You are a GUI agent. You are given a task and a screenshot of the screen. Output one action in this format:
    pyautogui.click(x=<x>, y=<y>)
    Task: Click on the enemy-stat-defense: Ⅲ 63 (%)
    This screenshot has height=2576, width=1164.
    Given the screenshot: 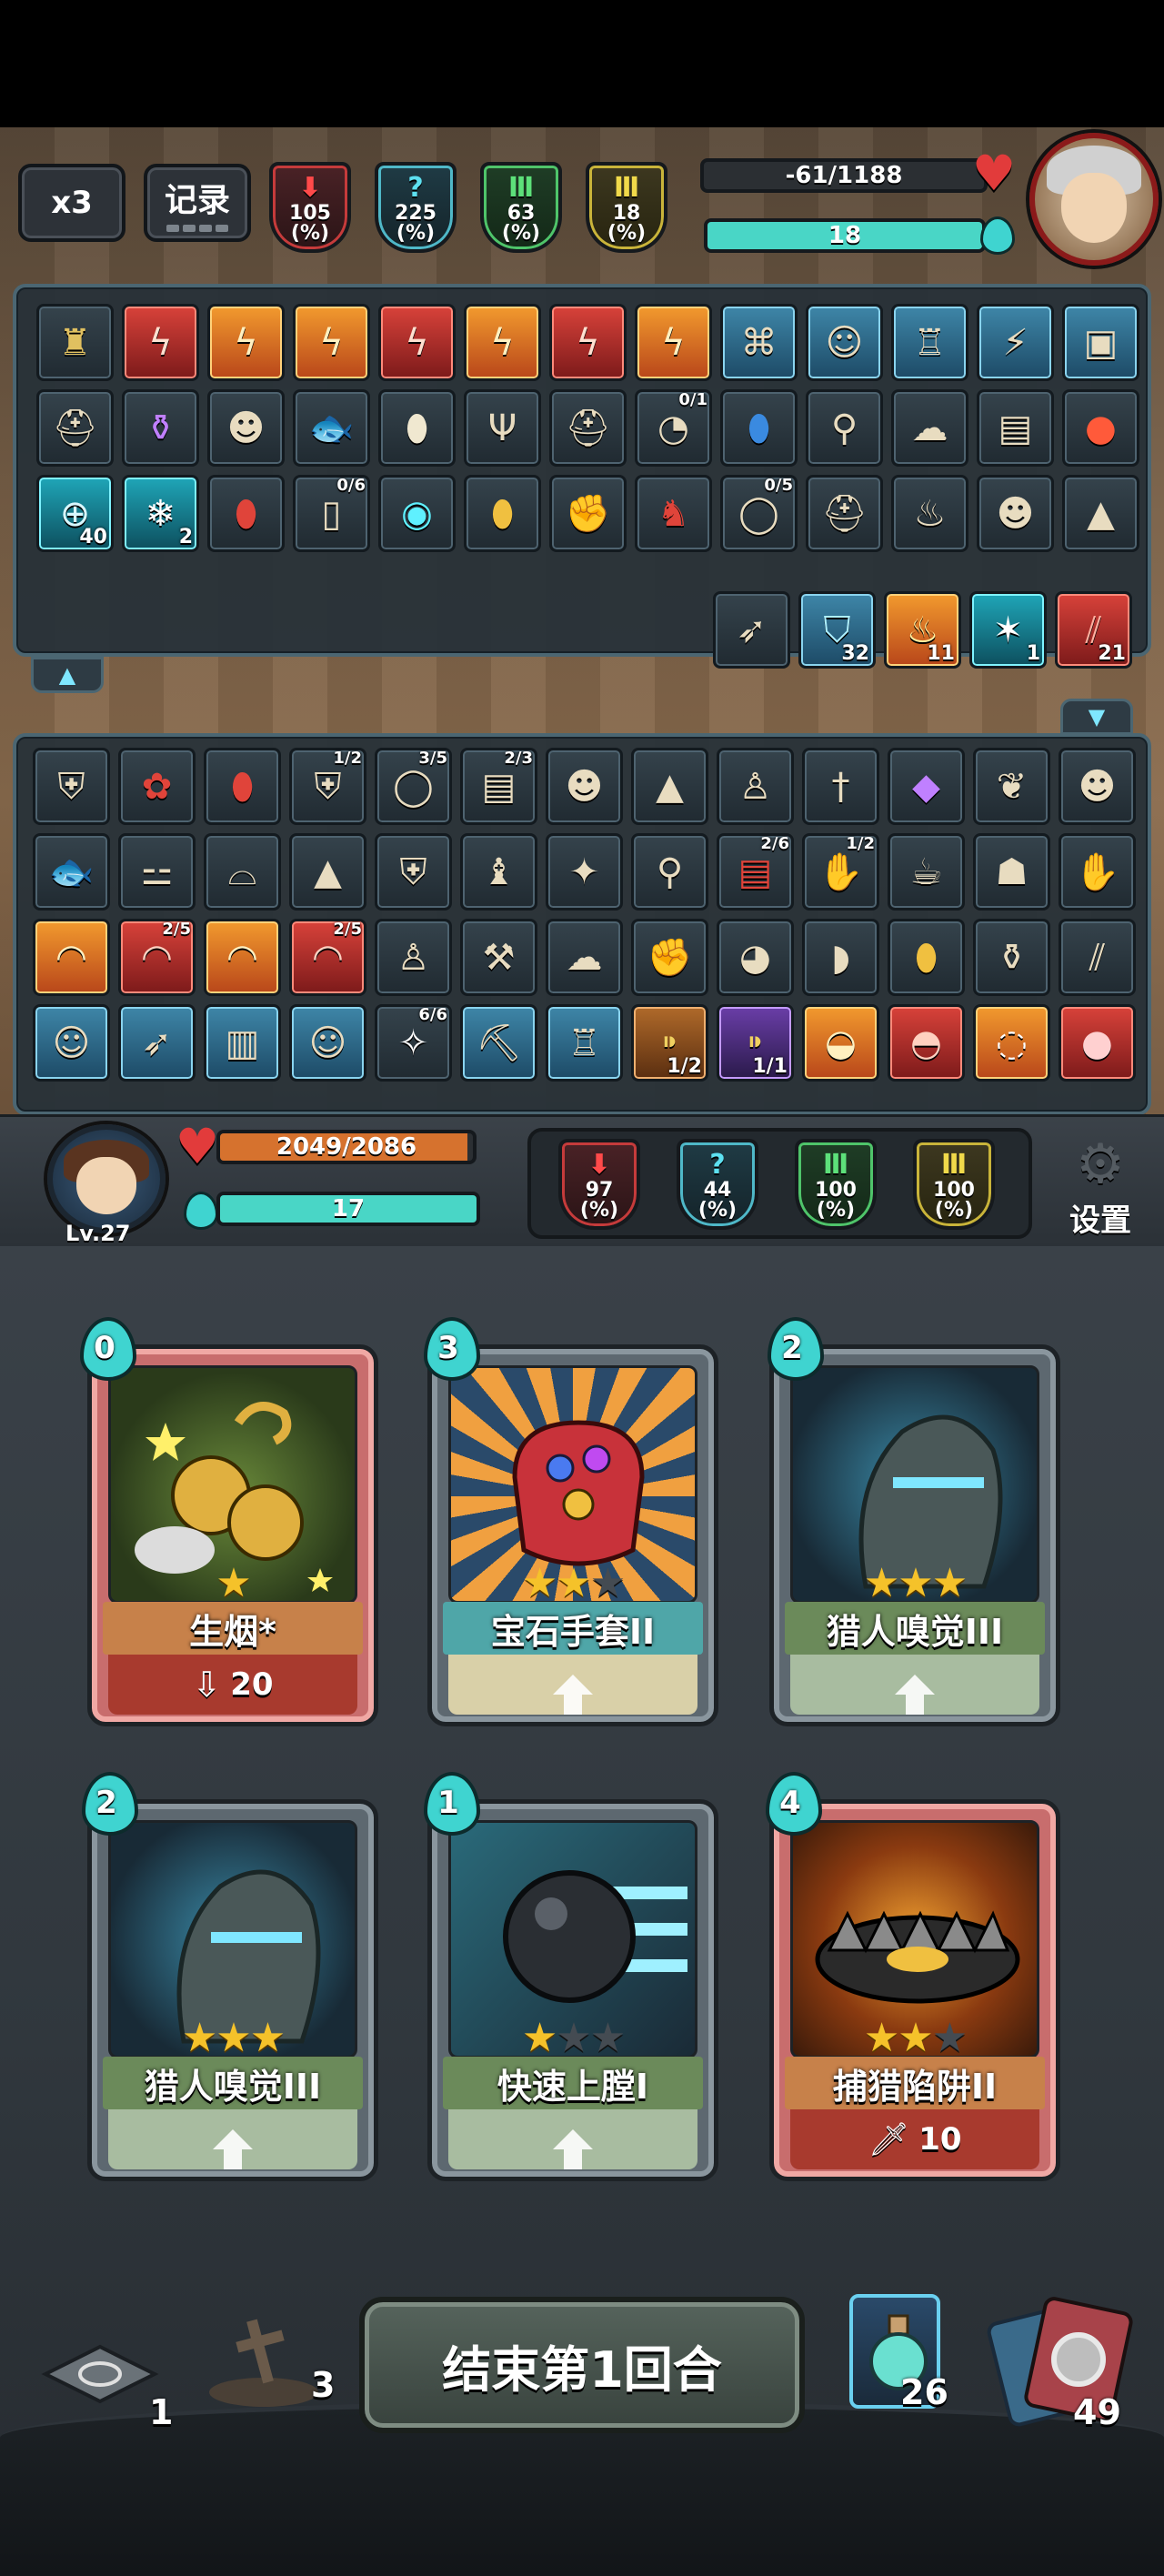 What is the action you would take?
    pyautogui.click(x=521, y=207)
    